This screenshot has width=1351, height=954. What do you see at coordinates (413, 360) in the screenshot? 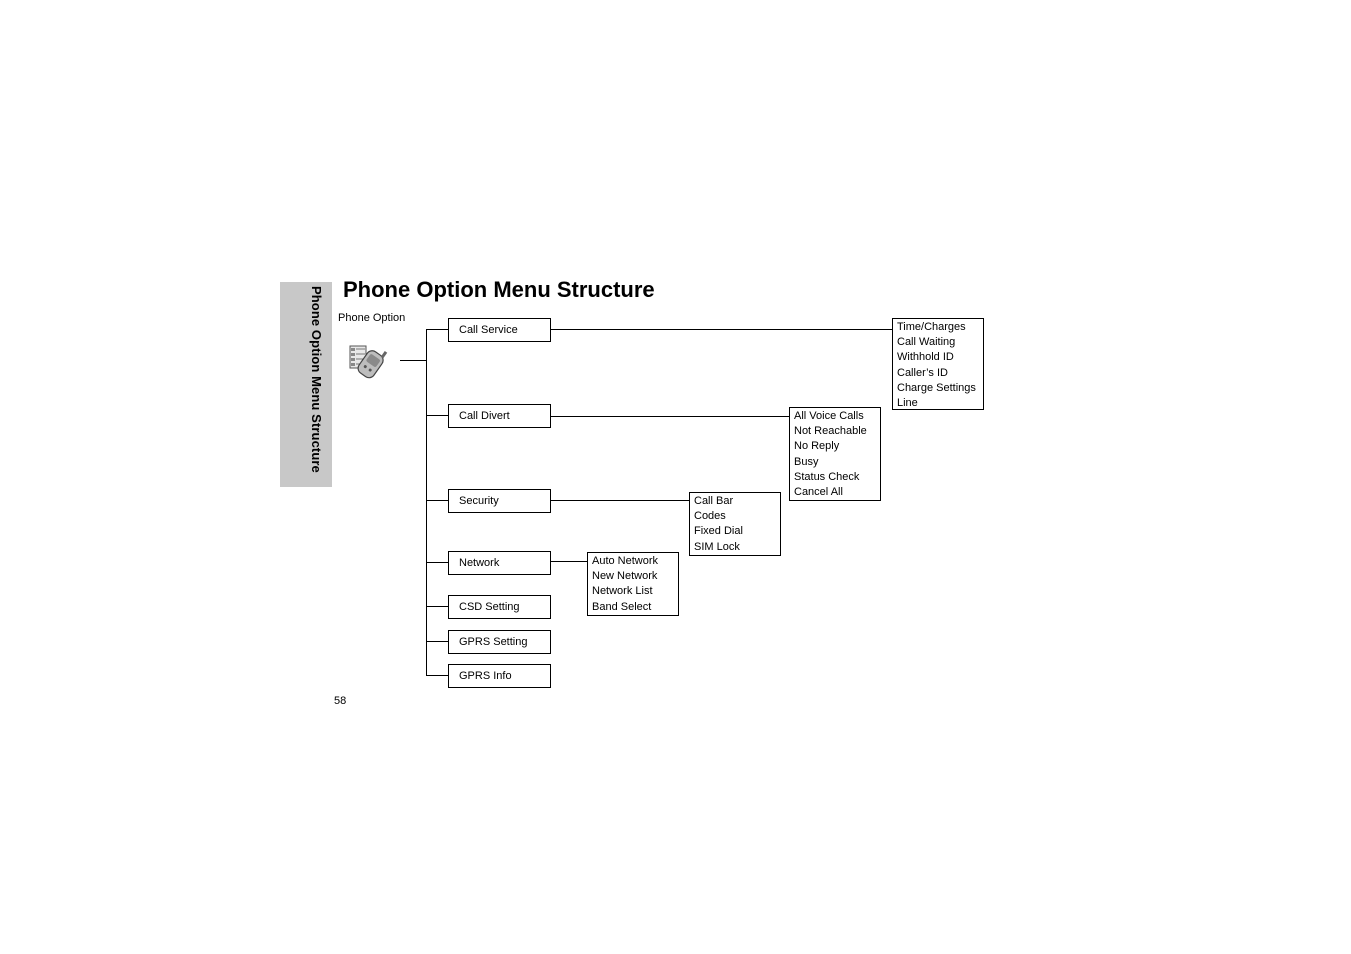
I see `root-connector` at bounding box center [413, 360].